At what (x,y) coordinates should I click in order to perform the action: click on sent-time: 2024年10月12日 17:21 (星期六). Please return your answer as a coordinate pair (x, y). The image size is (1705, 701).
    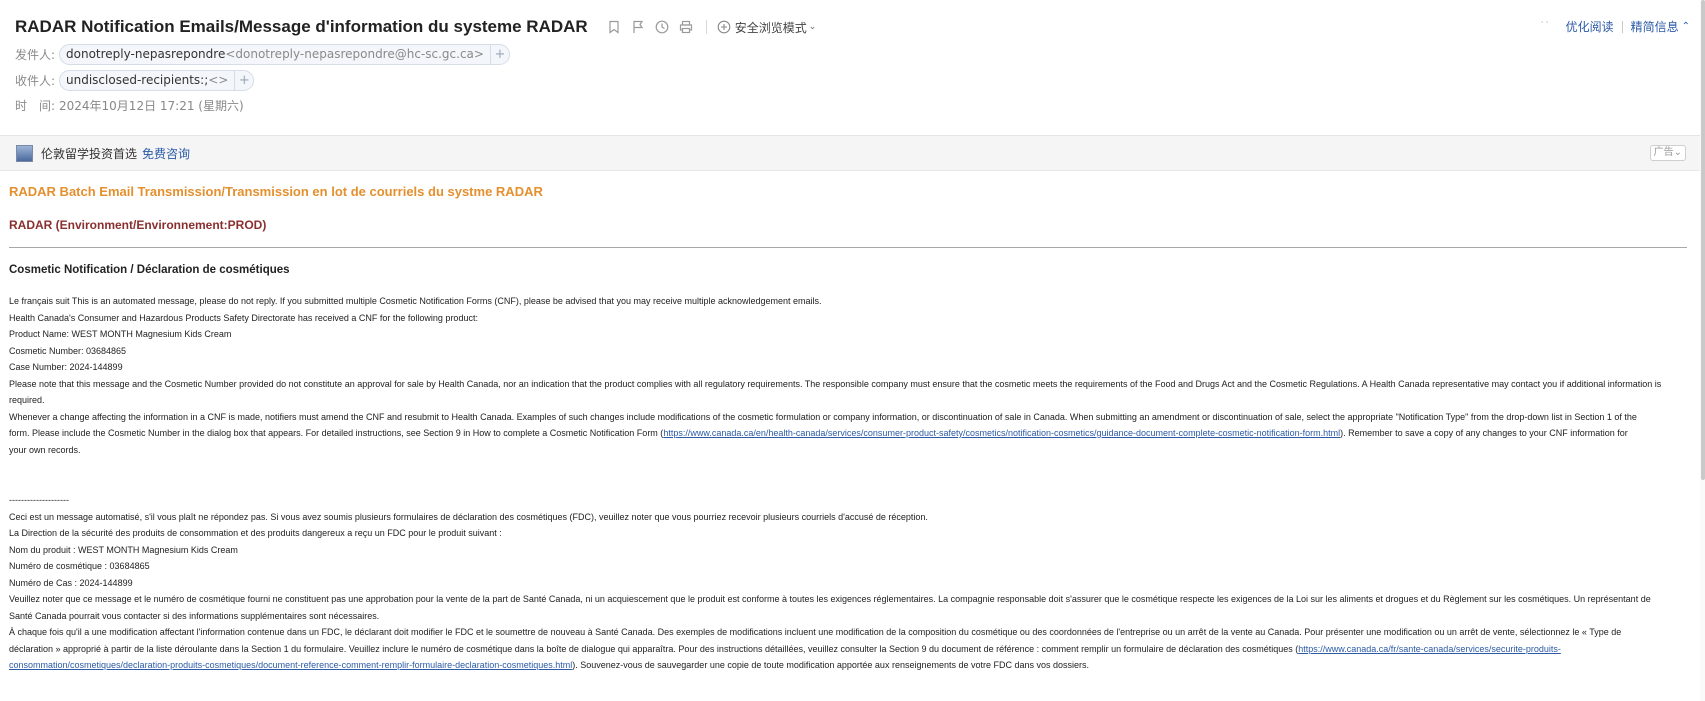
    Looking at the image, I should click on (151, 105).